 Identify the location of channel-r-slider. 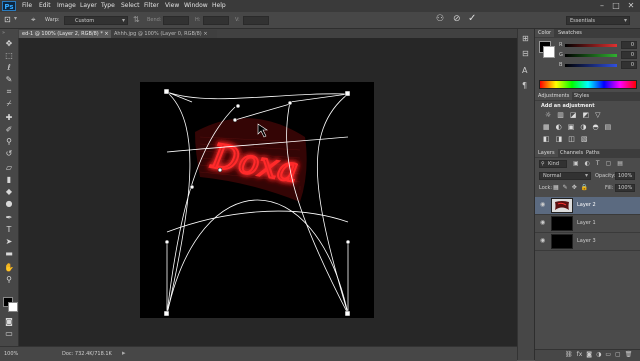
(591, 45).